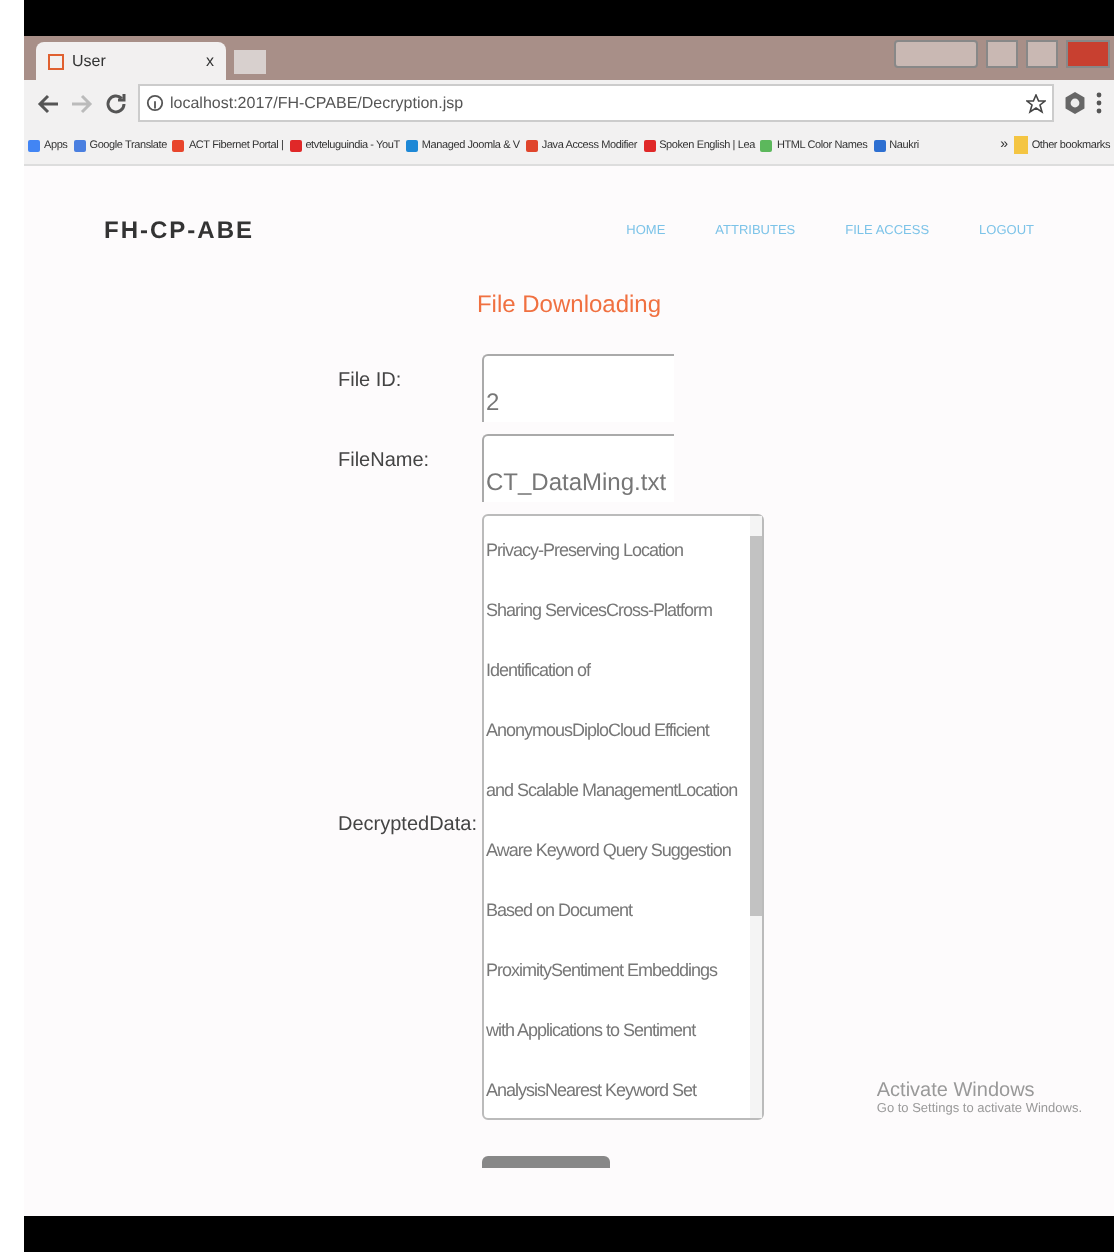 The height and width of the screenshot is (1252, 1114). Describe the element at coordinates (371, 380) in the screenshot. I see `field-label: File ID:` at that location.